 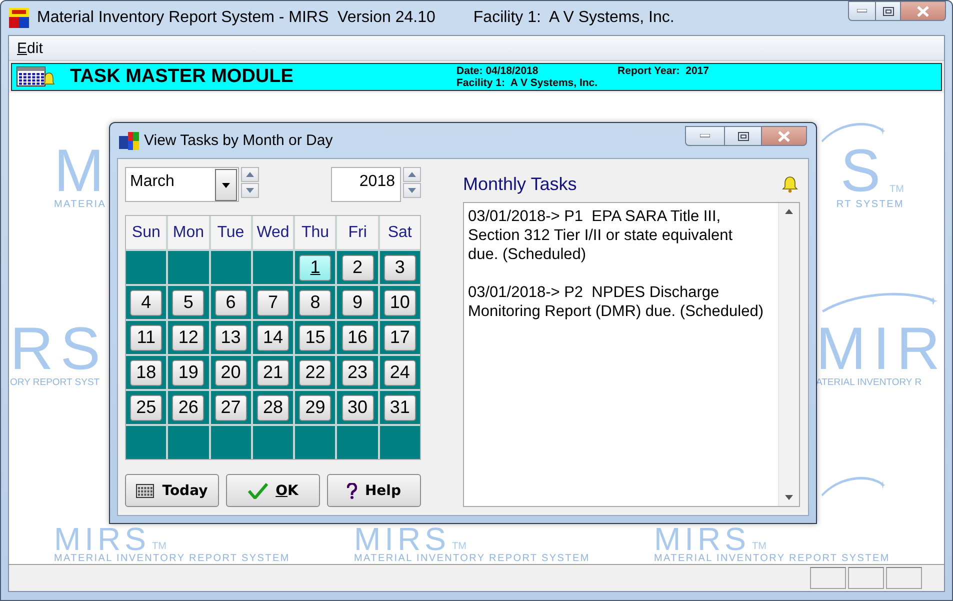 I want to click on day-button: 19, so click(x=188, y=373).